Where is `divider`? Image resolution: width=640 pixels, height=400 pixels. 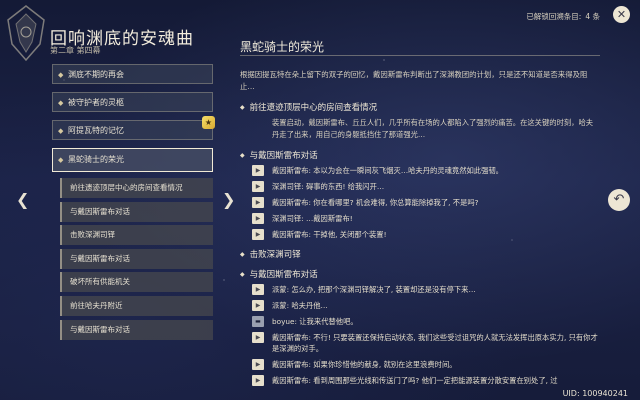 divider is located at coordinates (420, 55).